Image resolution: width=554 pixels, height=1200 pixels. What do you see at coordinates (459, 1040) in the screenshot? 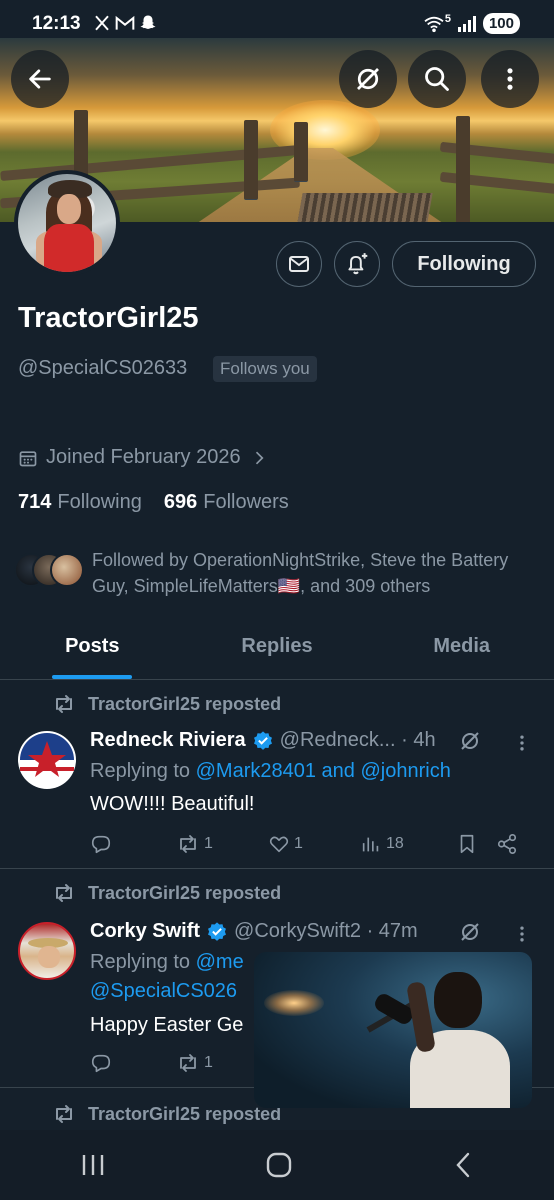
I see `video-person` at bounding box center [459, 1040].